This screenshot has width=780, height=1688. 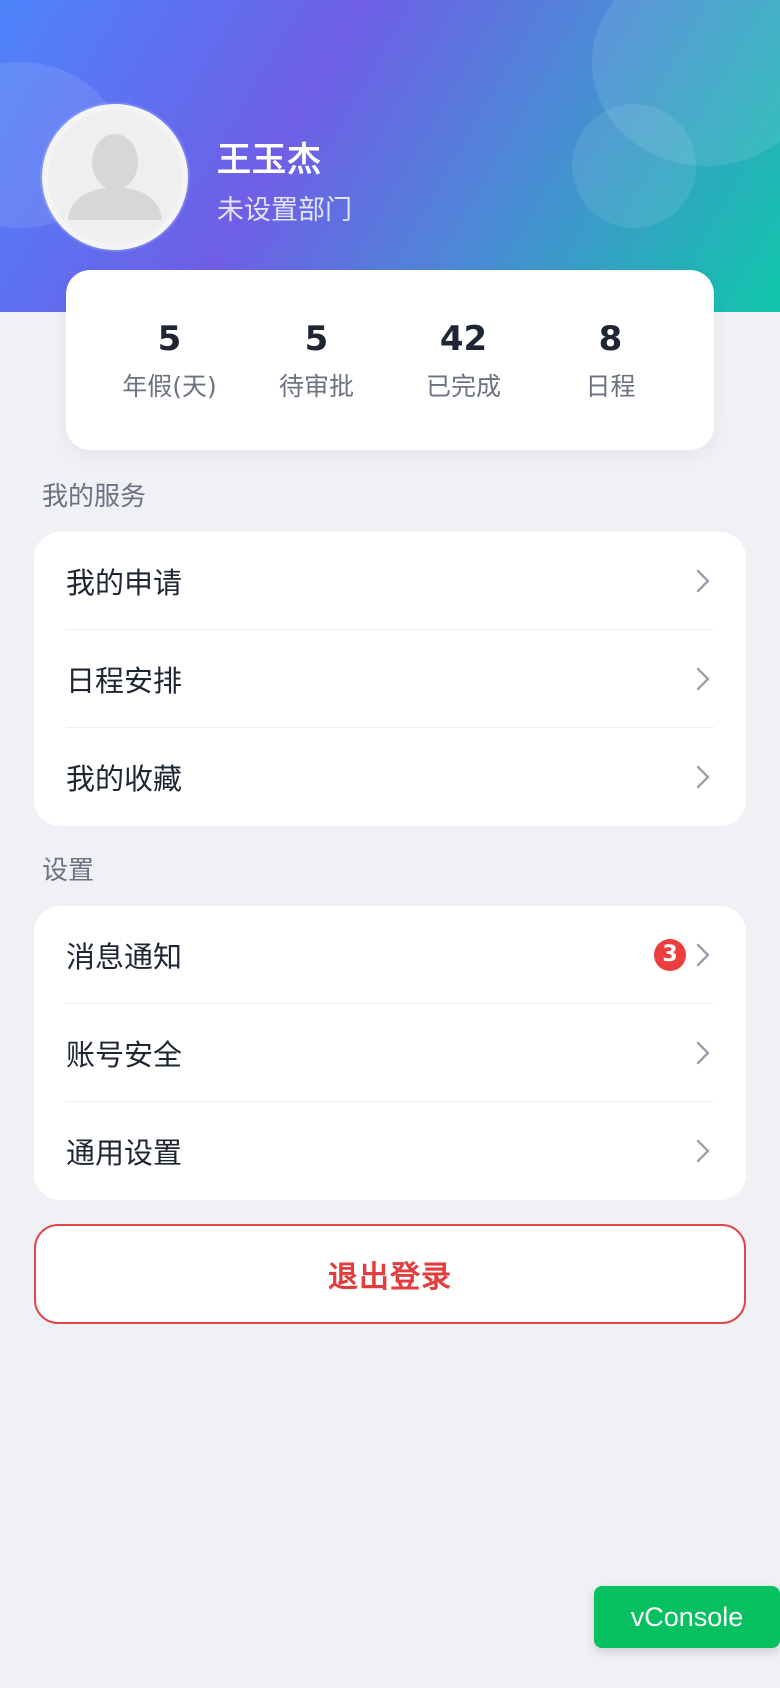 What do you see at coordinates (610, 360) in the screenshot?
I see `stat-schedule: 8 日程` at bounding box center [610, 360].